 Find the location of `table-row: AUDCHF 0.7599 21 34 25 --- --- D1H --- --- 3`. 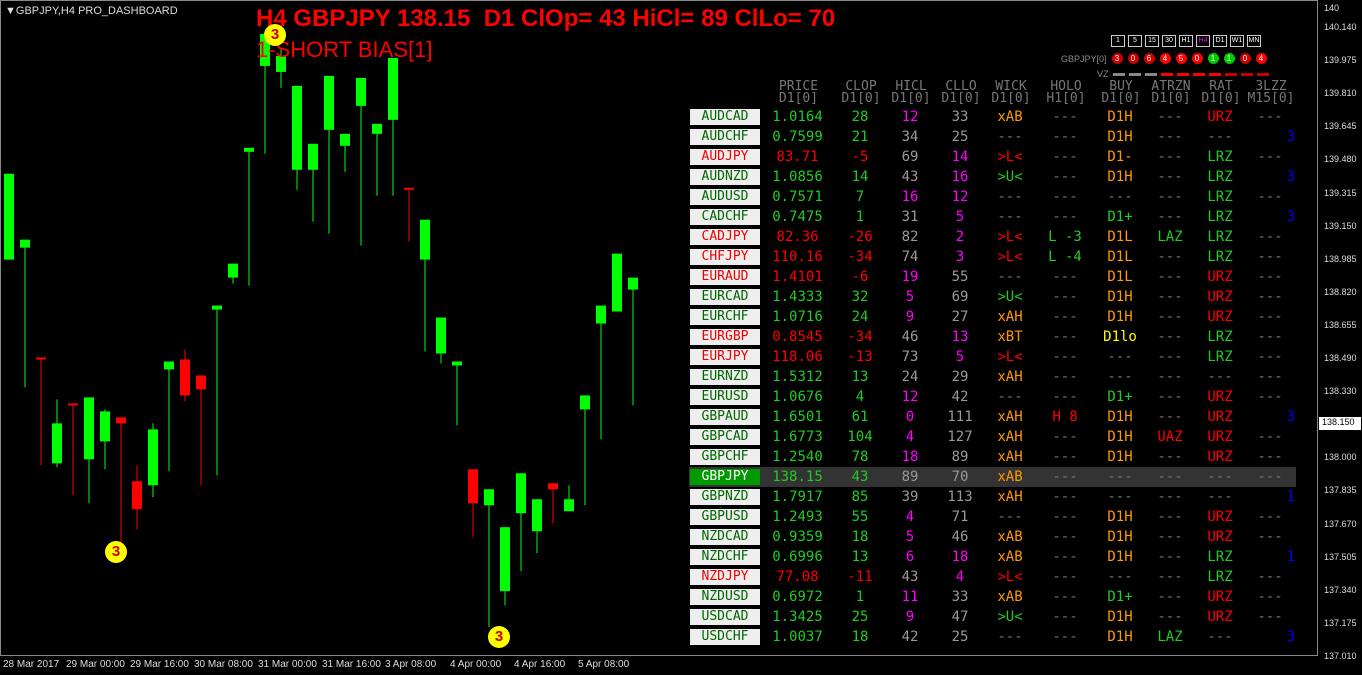

table-row: AUDCHF 0.7599 21 34 25 --- --- D1H --- --- 3 is located at coordinates (992, 137).